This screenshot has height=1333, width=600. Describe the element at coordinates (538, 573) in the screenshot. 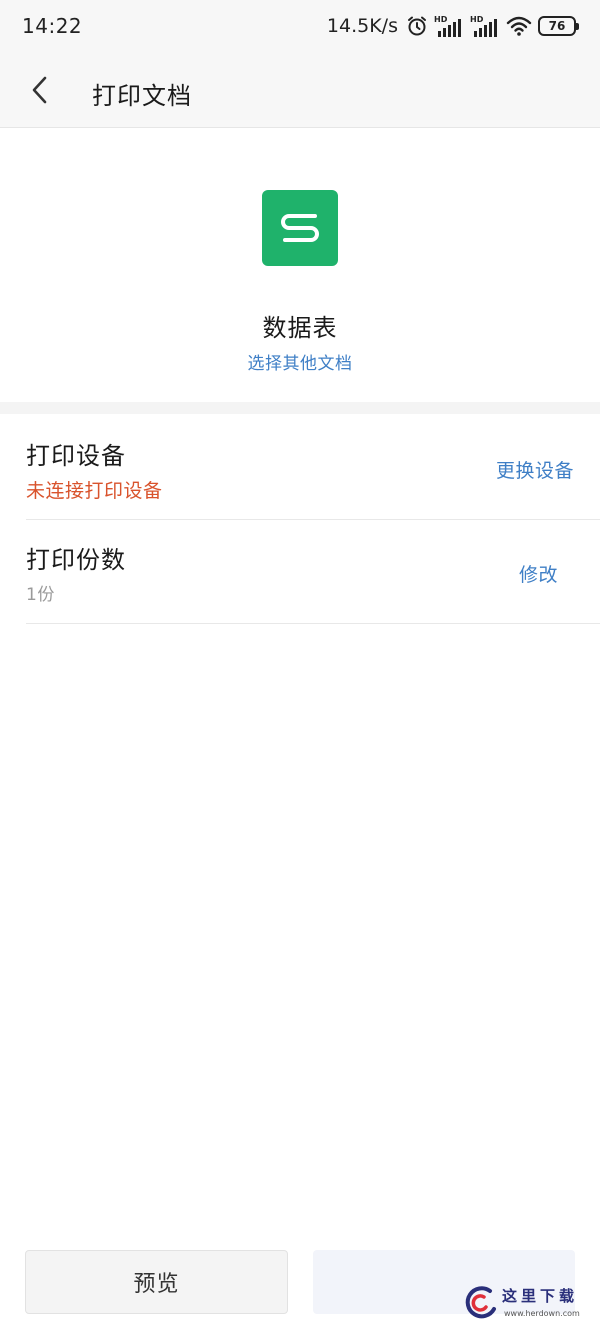

I see `edit-copies-button: 修改` at that location.